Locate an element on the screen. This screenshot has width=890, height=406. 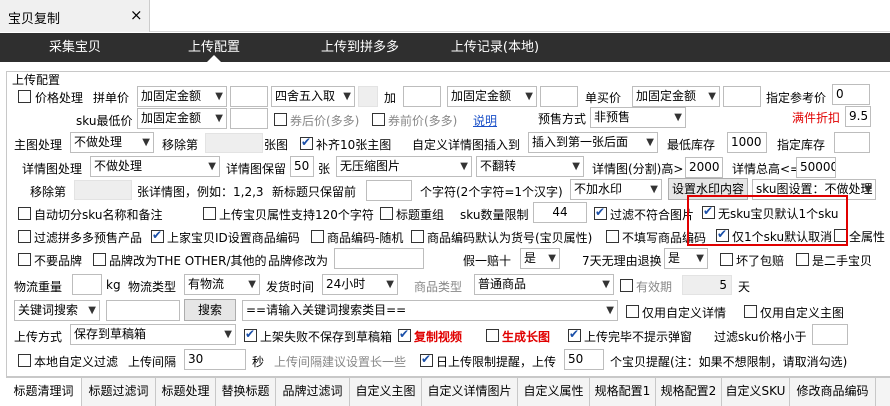
shop-id-code-checkbox is located at coordinates (157, 235).